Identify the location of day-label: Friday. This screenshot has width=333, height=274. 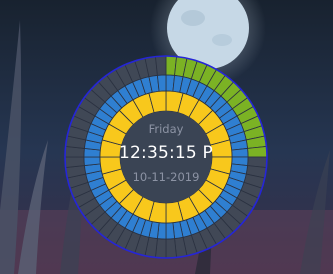
(166, 129).